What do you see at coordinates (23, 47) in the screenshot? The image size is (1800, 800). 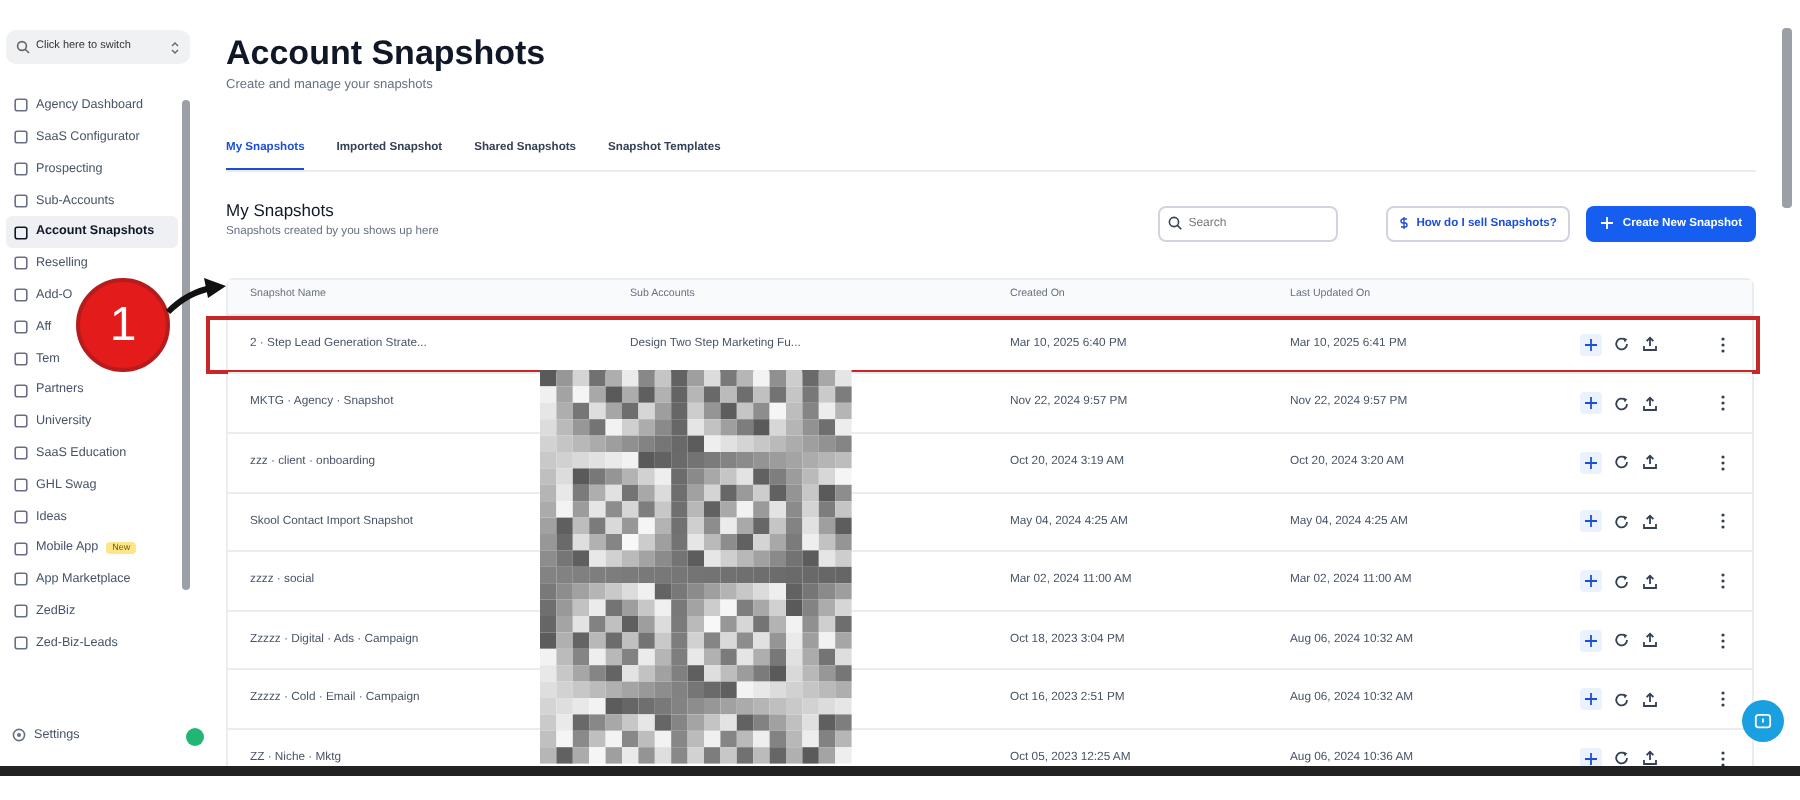 I see `search-icon` at bounding box center [23, 47].